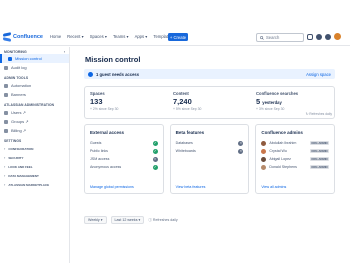 The height and width of the screenshot is (263, 350). I want to click on refresh-info: ⓘ Refreshes daily, so click(163, 219).